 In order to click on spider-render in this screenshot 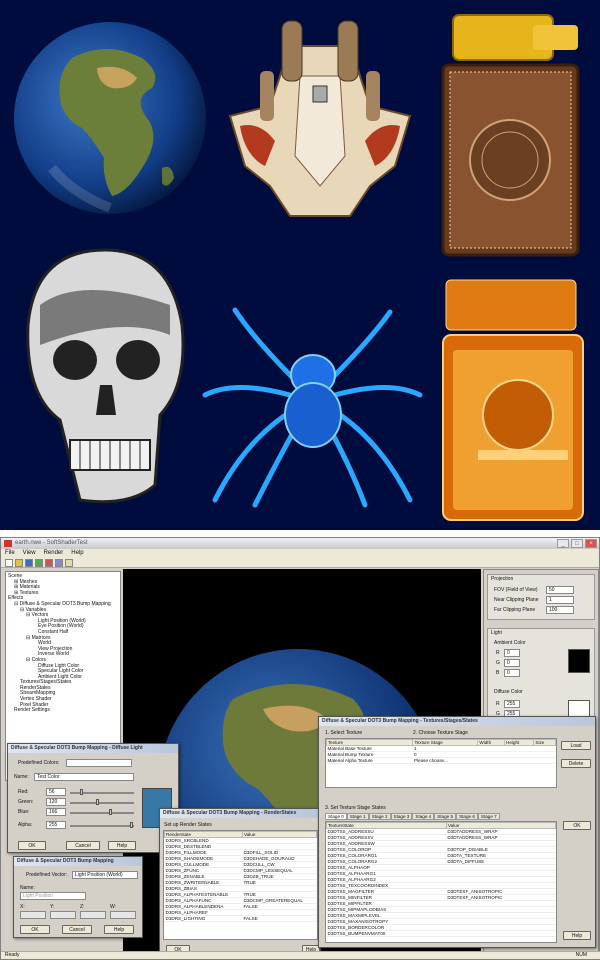, I will do `click(312, 407)`.